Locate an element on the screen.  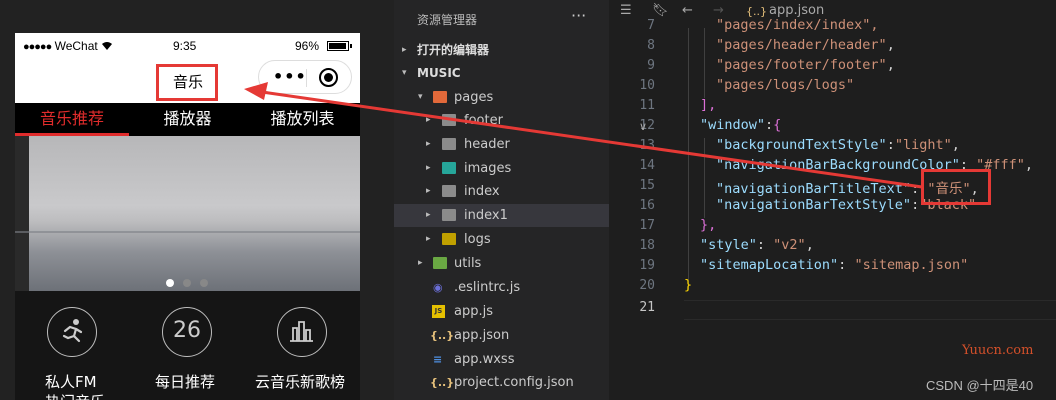
calendar-day-icon: 26 is located at coordinates (187, 332).